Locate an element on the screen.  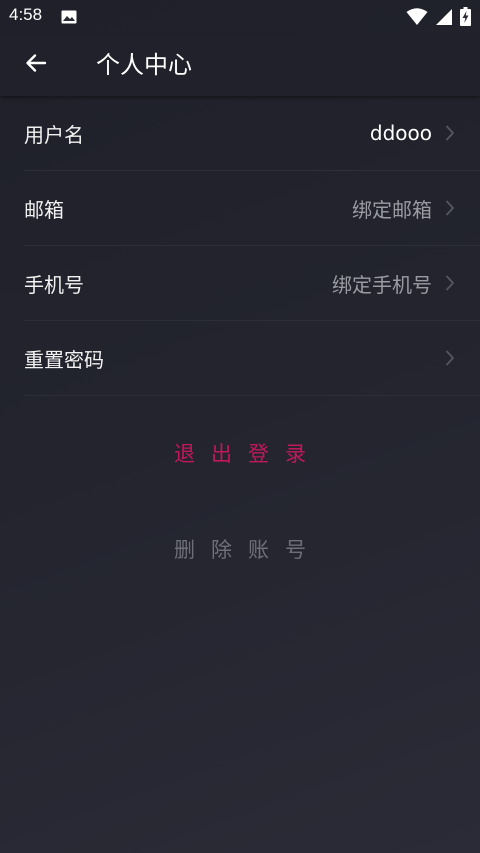
status-icons is located at coordinates (438, 18).